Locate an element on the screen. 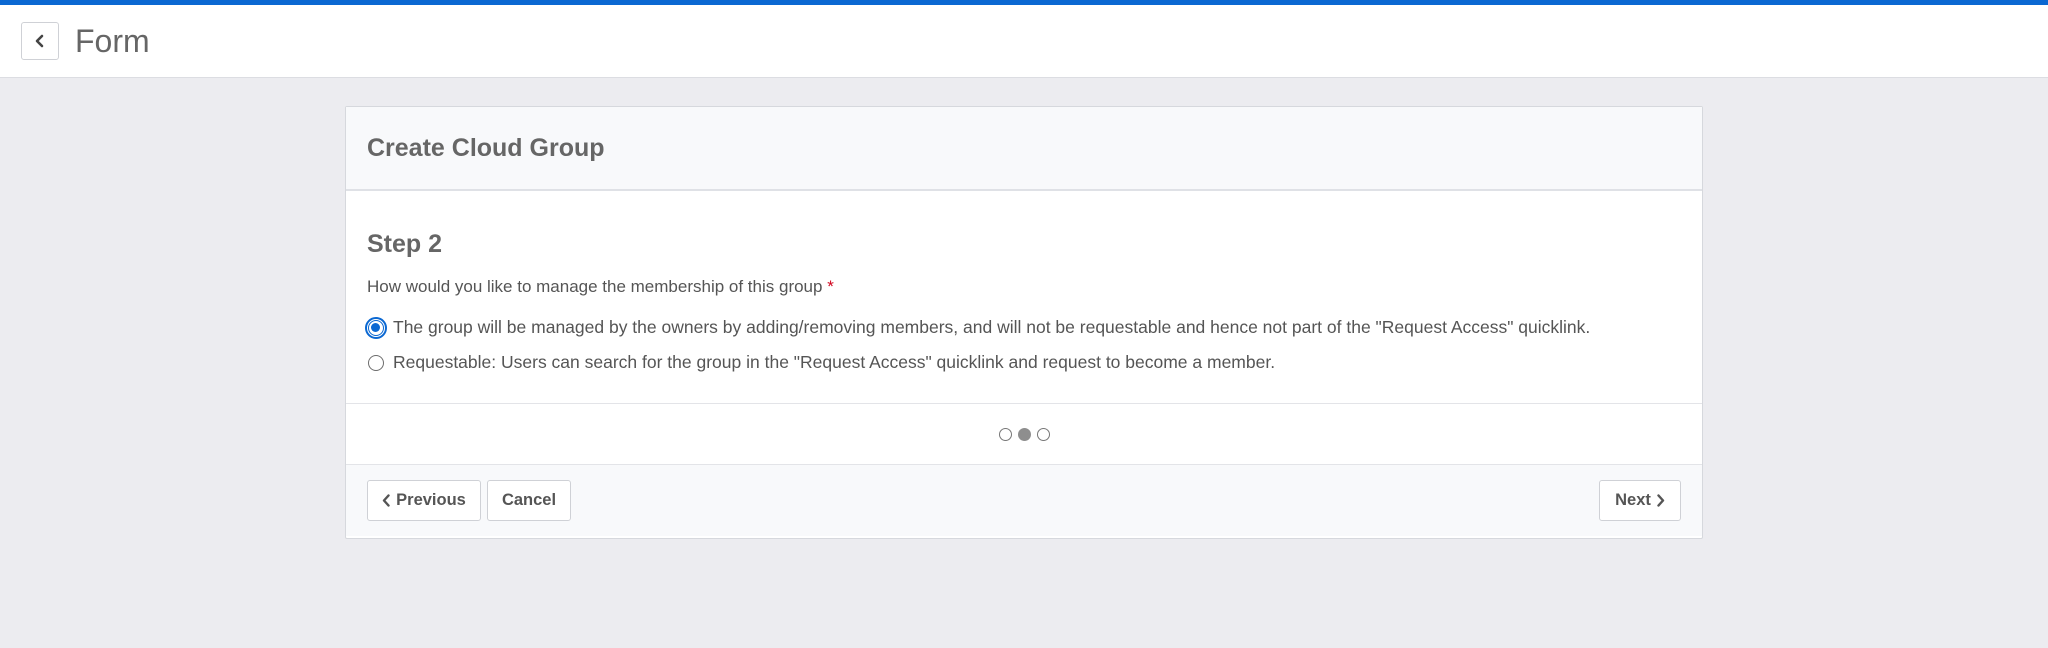 The height and width of the screenshot is (648, 2048). cancel-button: Cancel is located at coordinates (529, 500).